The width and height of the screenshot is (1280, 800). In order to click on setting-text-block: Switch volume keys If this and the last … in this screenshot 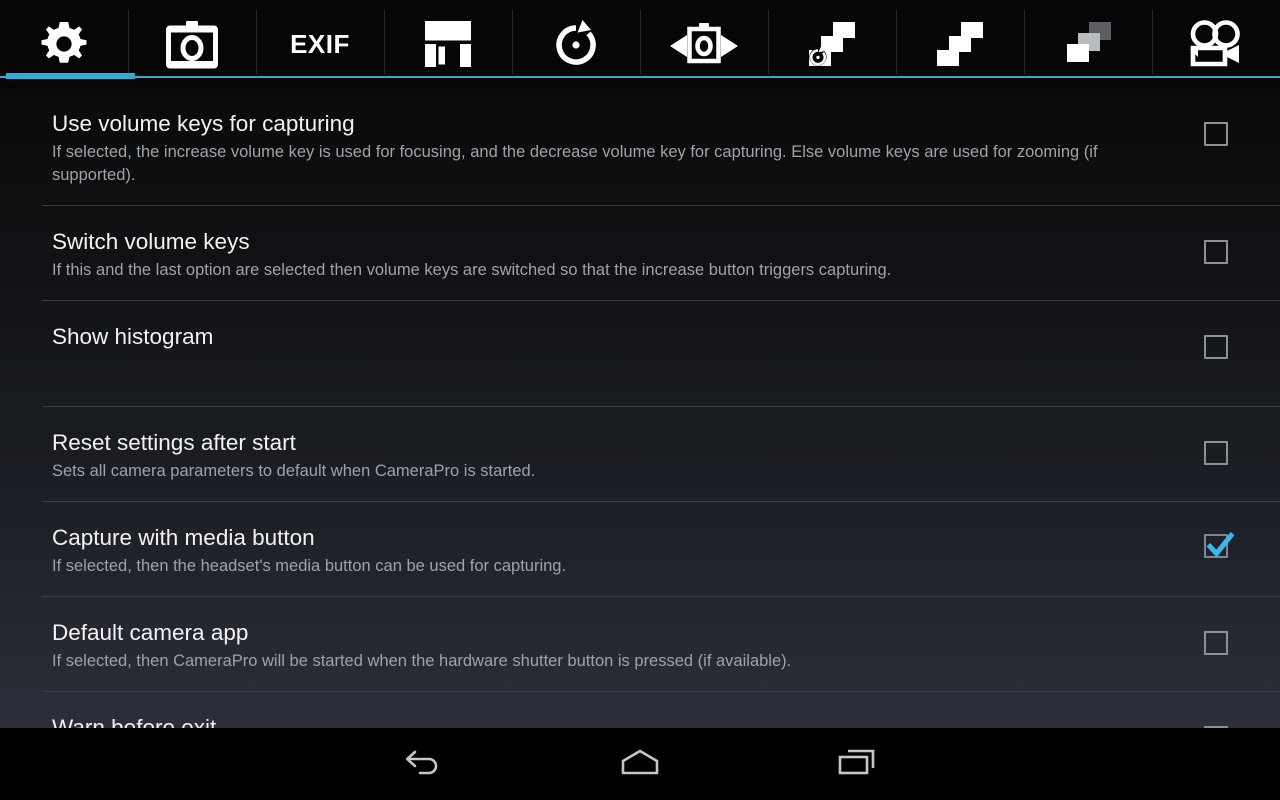, I will do `click(619, 255)`.